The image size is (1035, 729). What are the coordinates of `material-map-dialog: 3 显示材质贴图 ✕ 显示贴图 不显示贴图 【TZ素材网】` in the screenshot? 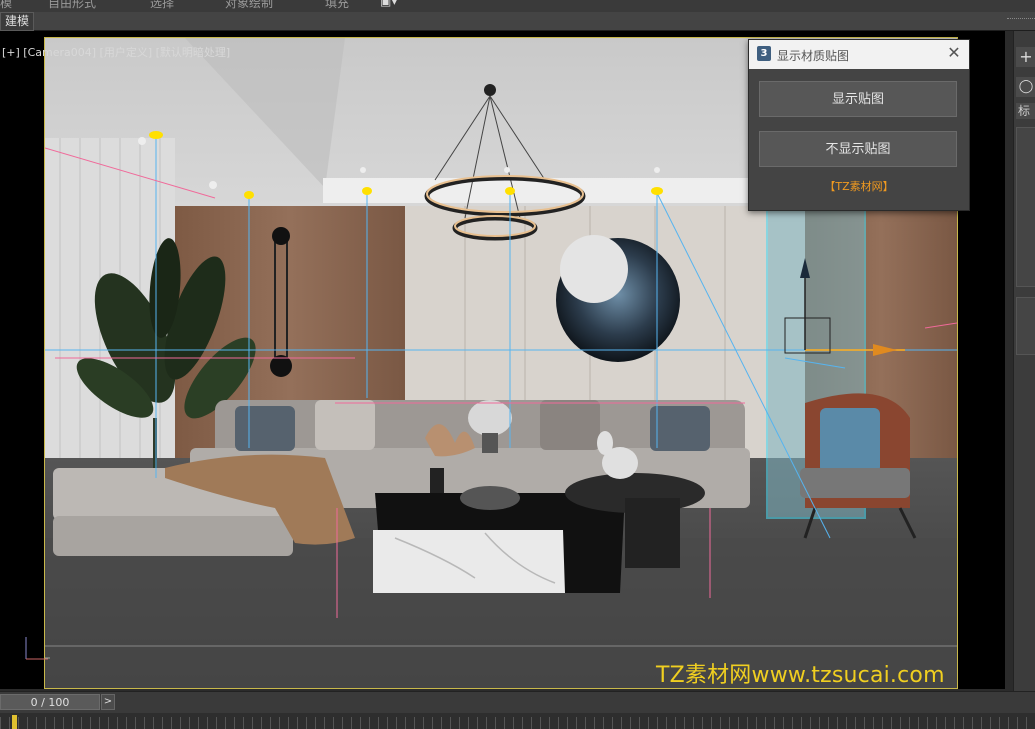 It's located at (859, 125).